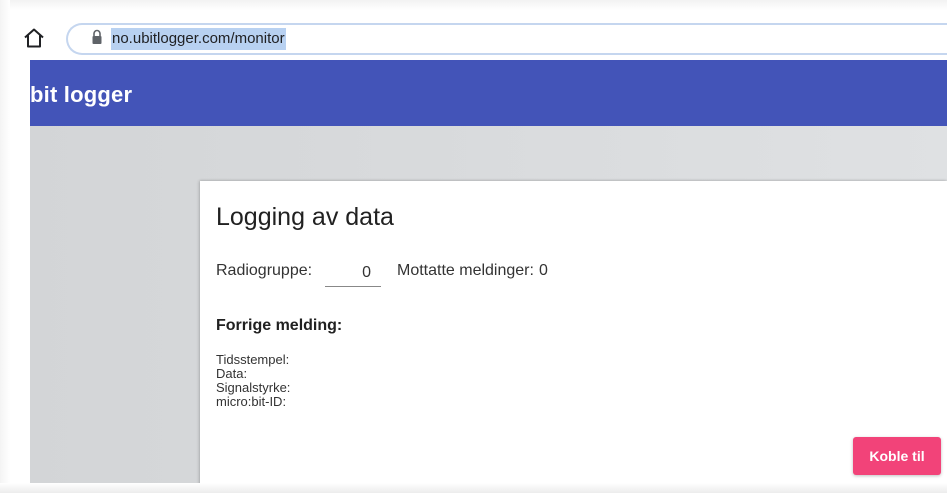 This screenshot has height=493, width=947. Describe the element at coordinates (97, 37) in the screenshot. I see `lock-icon` at that location.